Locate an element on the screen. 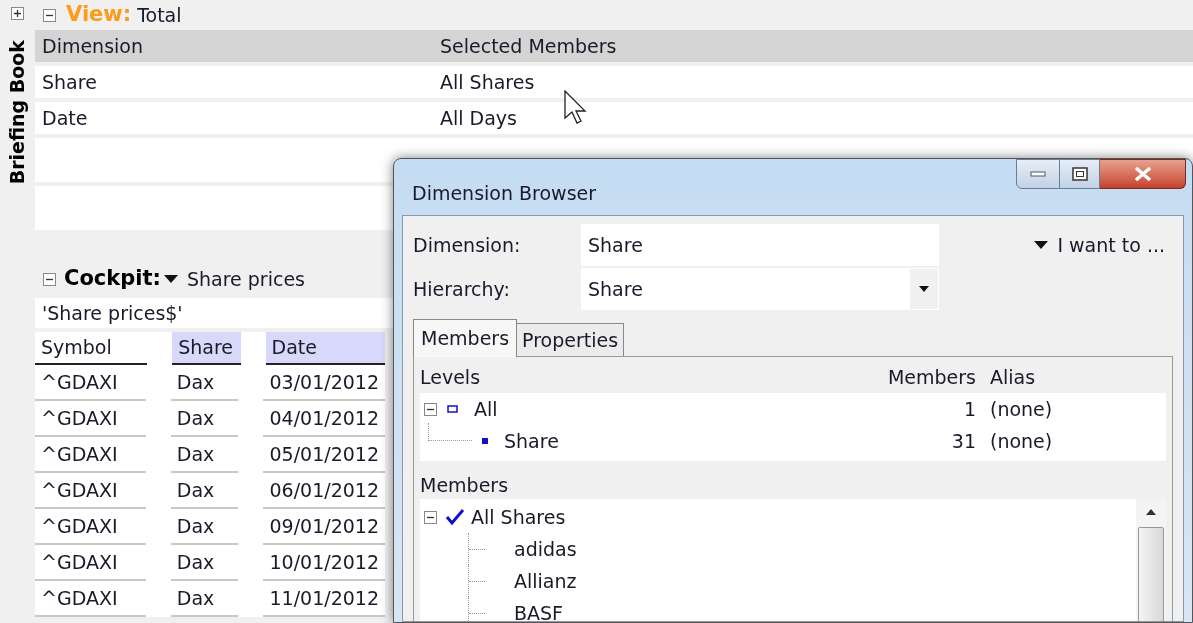 The image size is (1193, 623). cockpit-name: Share prices is located at coordinates (245, 279).